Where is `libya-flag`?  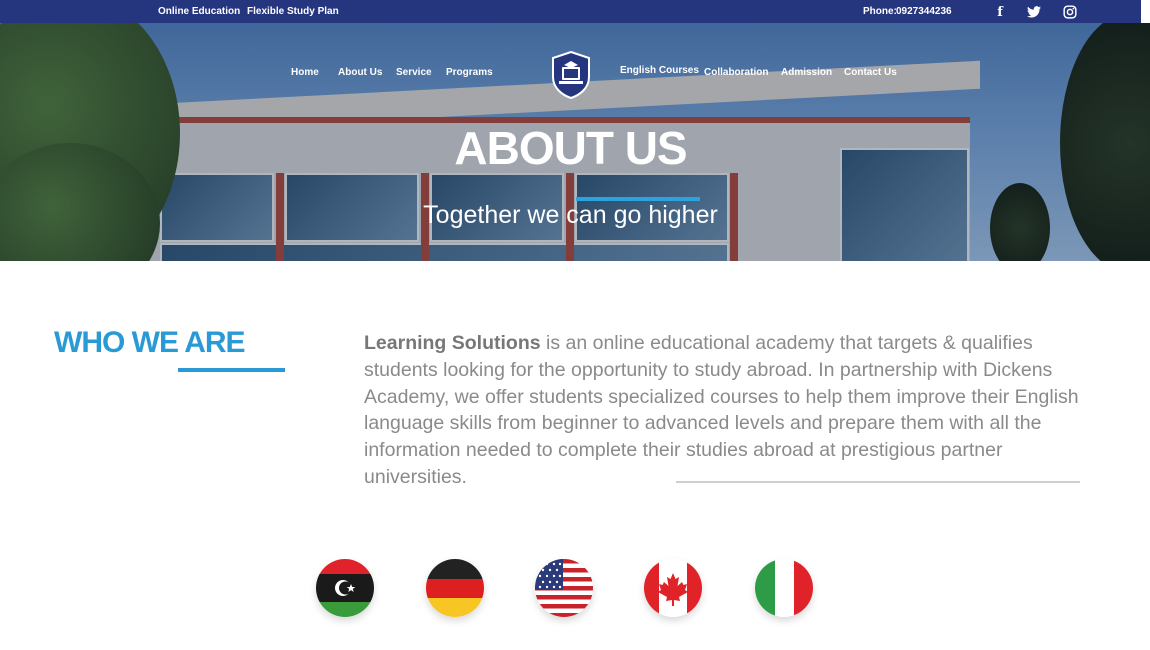
libya-flag is located at coordinates (345, 588).